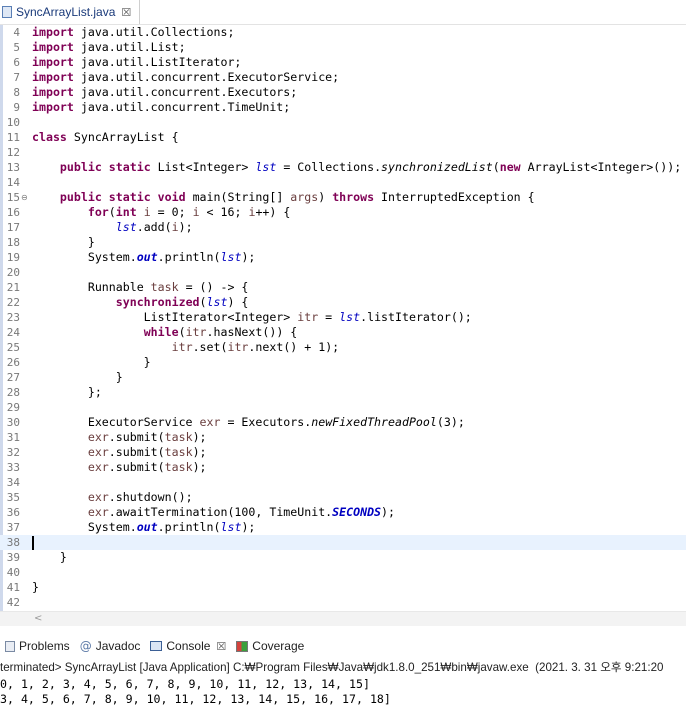  What do you see at coordinates (343, 92) in the screenshot?
I see `code-line: 8 import java.util.concurrent.Executors;` at bounding box center [343, 92].